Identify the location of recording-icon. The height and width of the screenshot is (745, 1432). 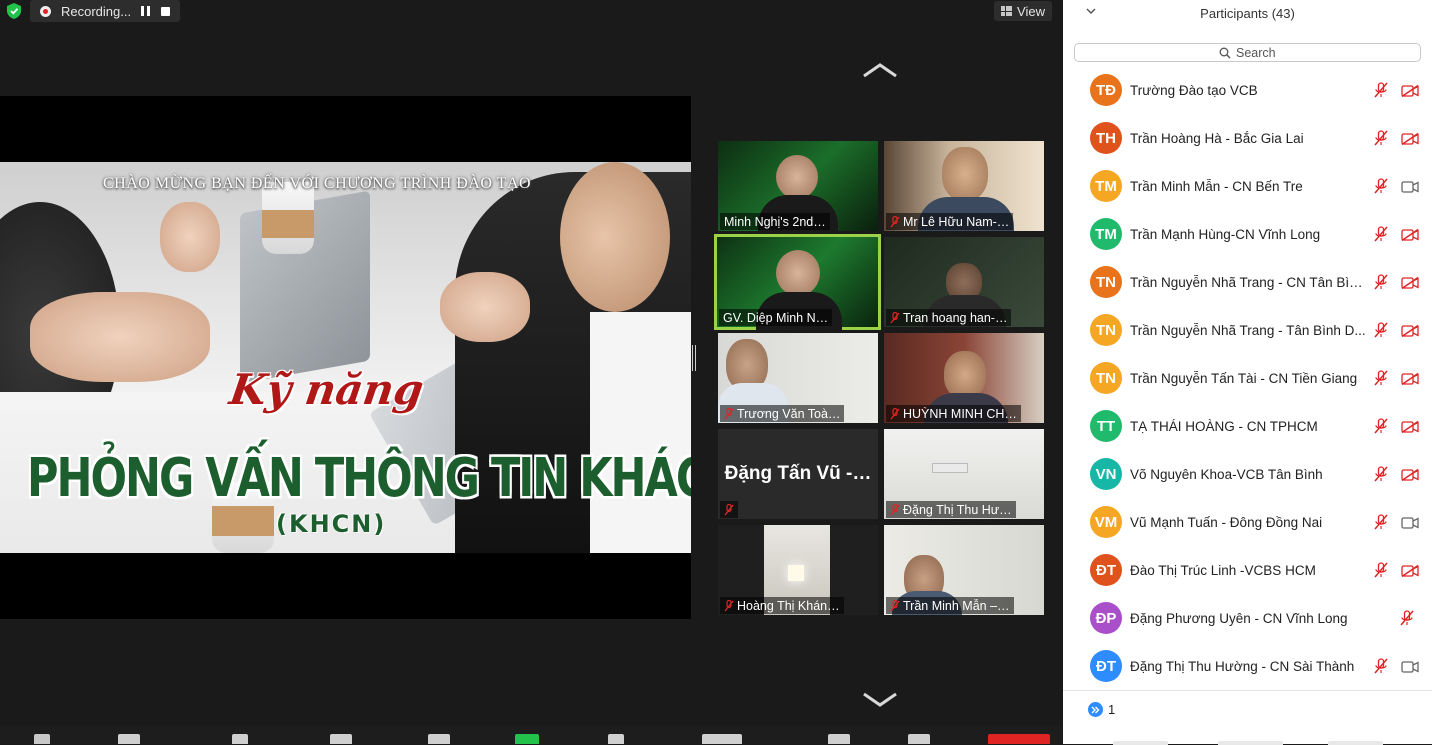
(45, 11).